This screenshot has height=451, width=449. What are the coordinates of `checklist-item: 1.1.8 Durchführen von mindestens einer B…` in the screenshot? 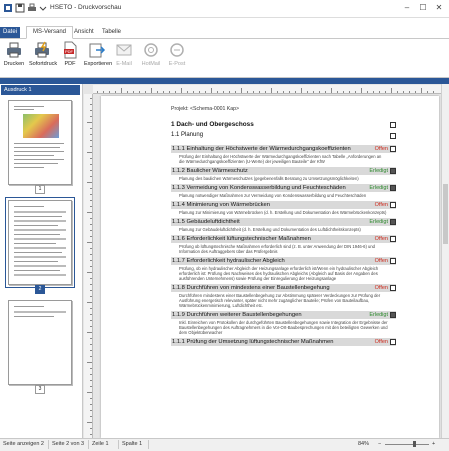 It's located at (283, 288).